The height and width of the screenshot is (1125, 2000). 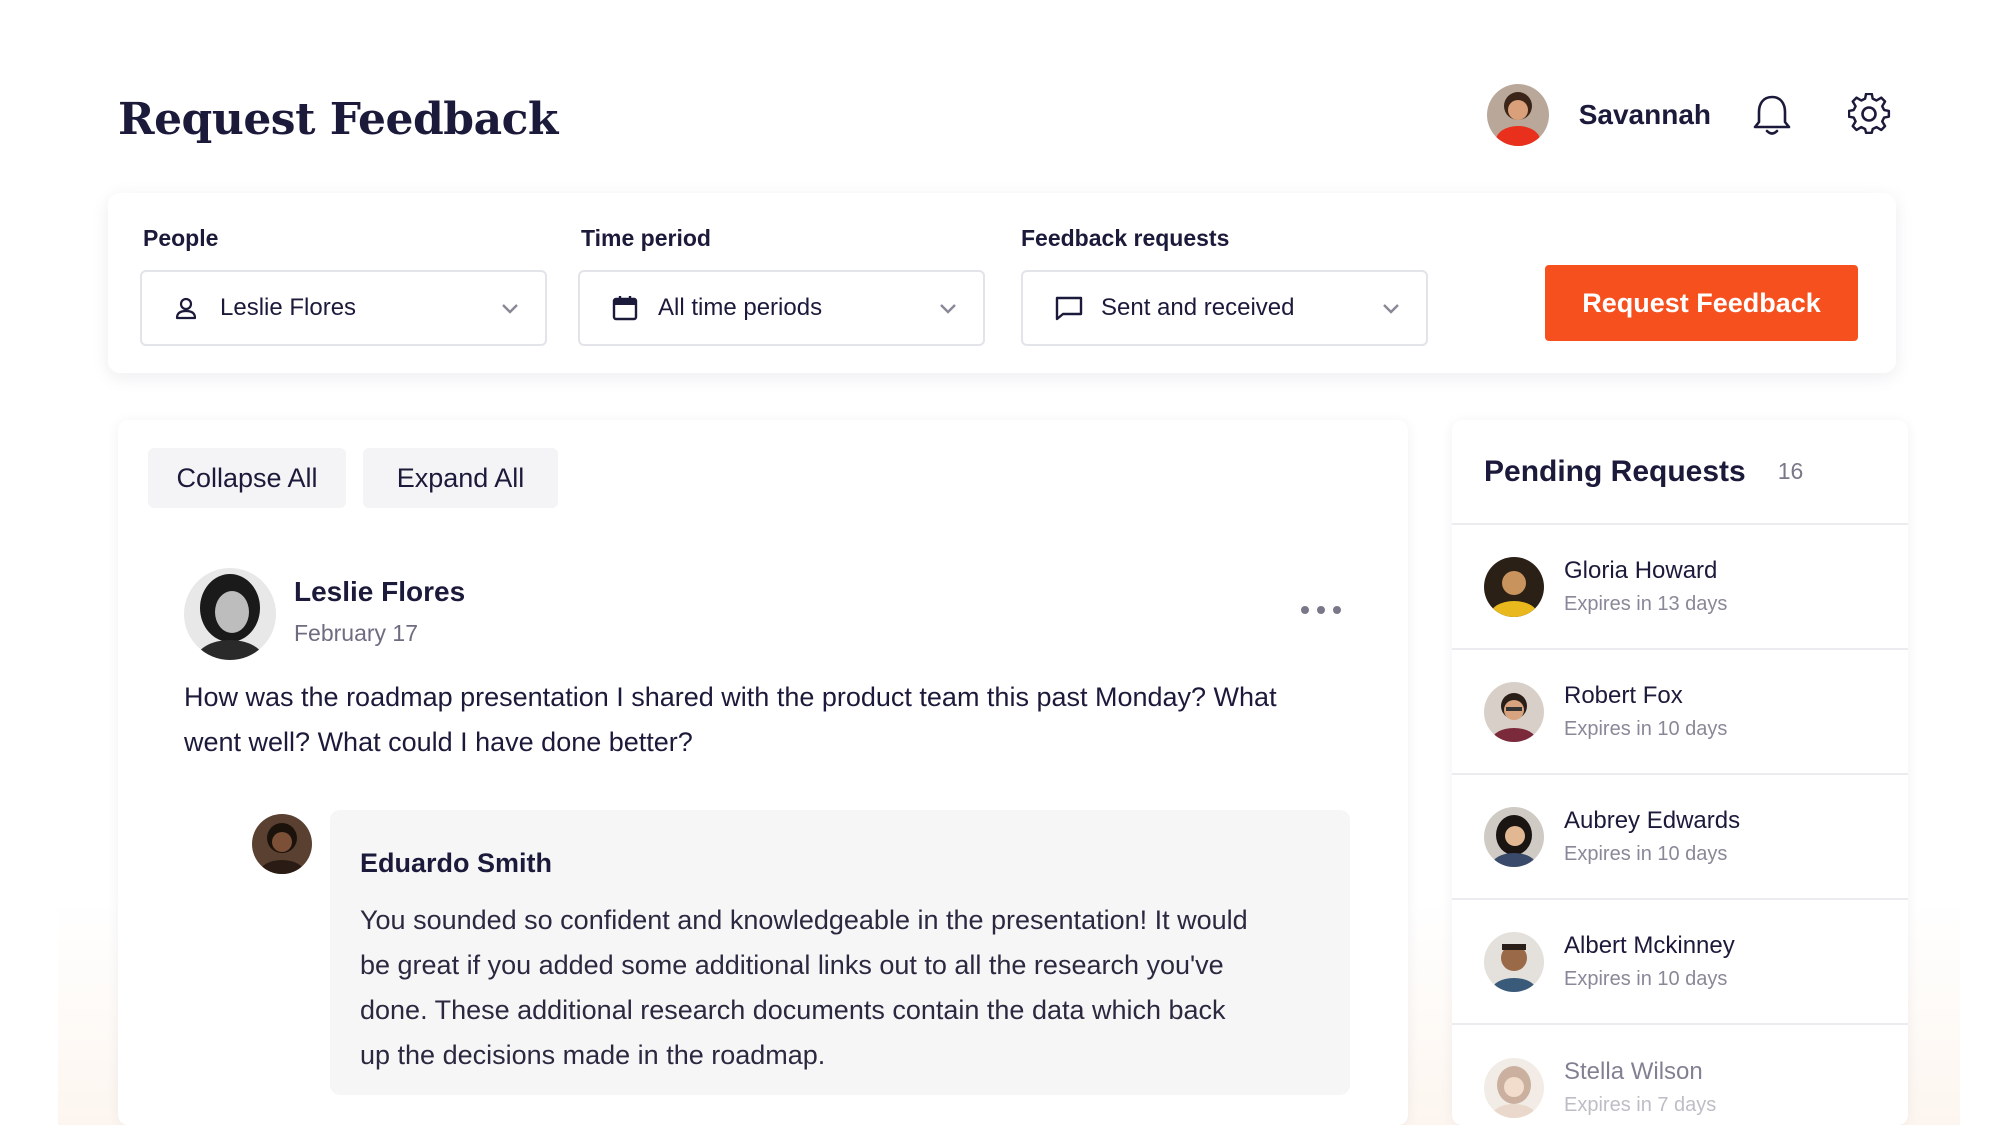 I want to click on time-period-select-value: All time periods, so click(x=740, y=307).